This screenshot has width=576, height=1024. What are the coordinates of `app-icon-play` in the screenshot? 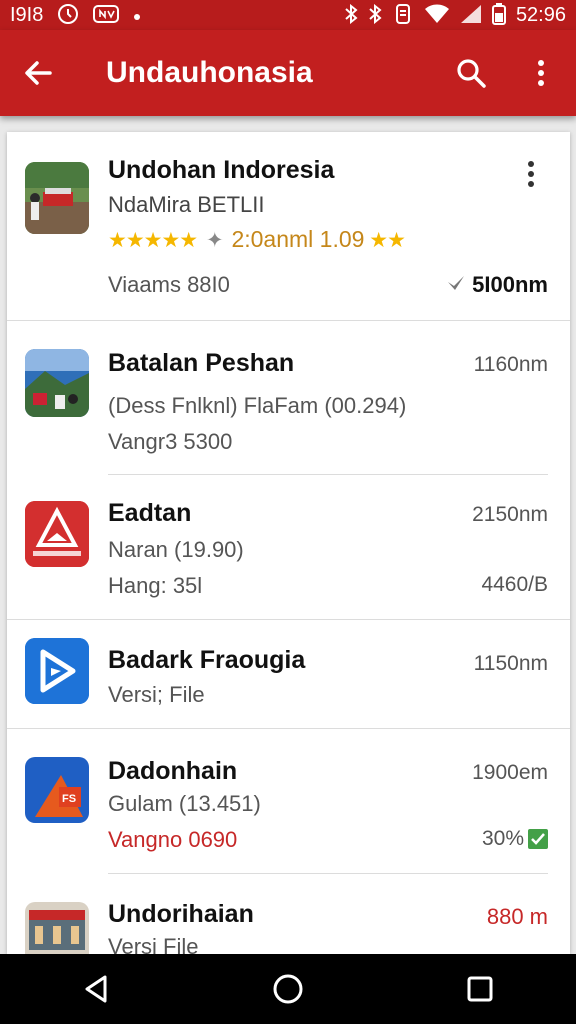 It's located at (57, 671).